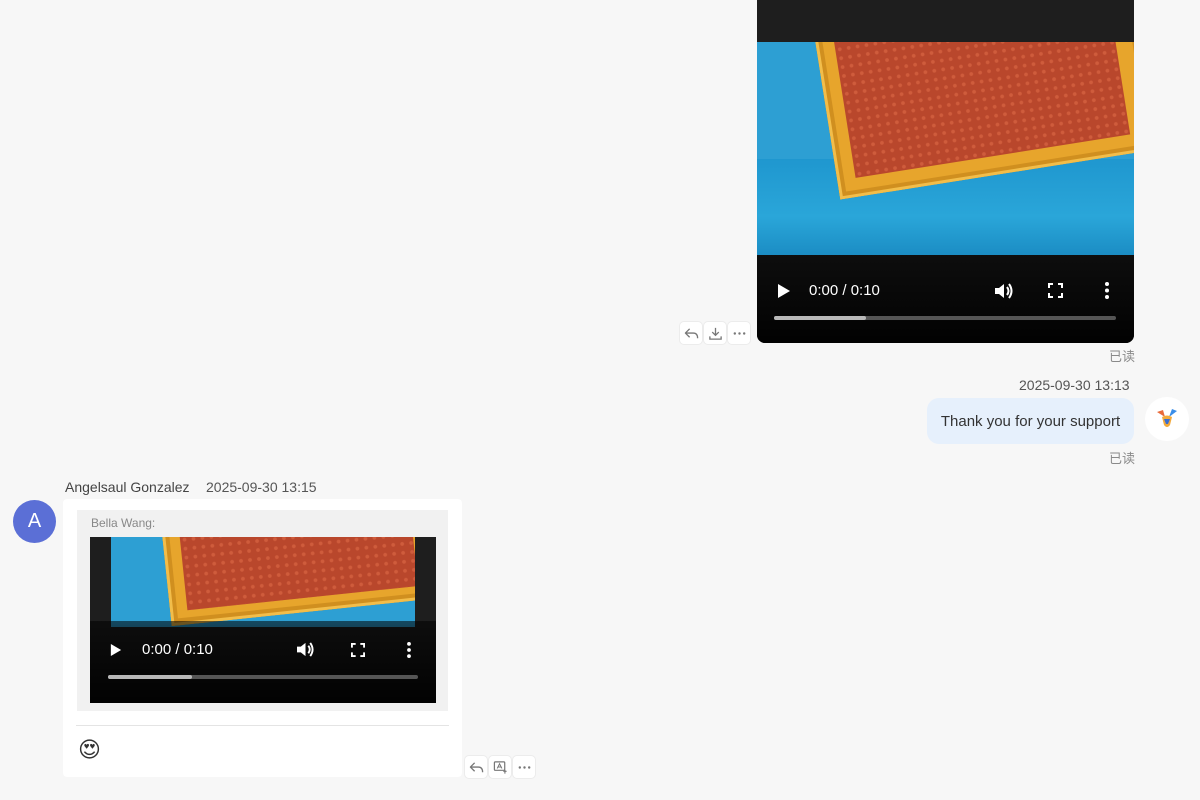  Describe the element at coordinates (89, 749) in the screenshot. I see `emoji-message: 😍` at that location.